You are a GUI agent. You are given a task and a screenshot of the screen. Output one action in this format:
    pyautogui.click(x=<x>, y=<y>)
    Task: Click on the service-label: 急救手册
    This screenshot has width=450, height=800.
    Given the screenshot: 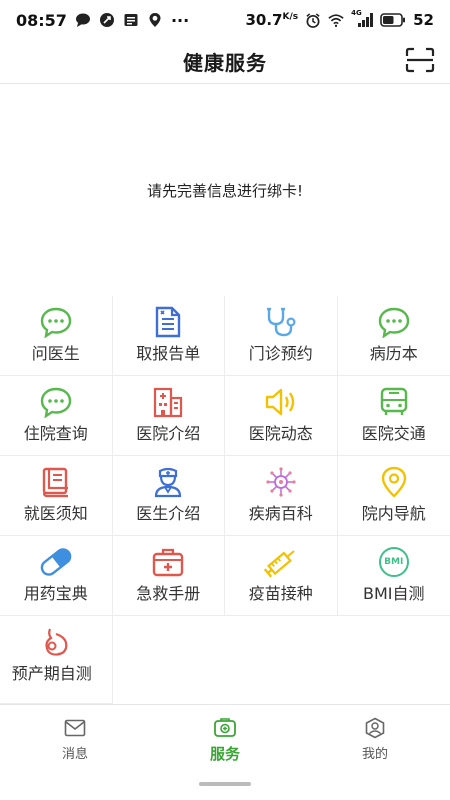 What is the action you would take?
    pyautogui.click(x=168, y=593)
    